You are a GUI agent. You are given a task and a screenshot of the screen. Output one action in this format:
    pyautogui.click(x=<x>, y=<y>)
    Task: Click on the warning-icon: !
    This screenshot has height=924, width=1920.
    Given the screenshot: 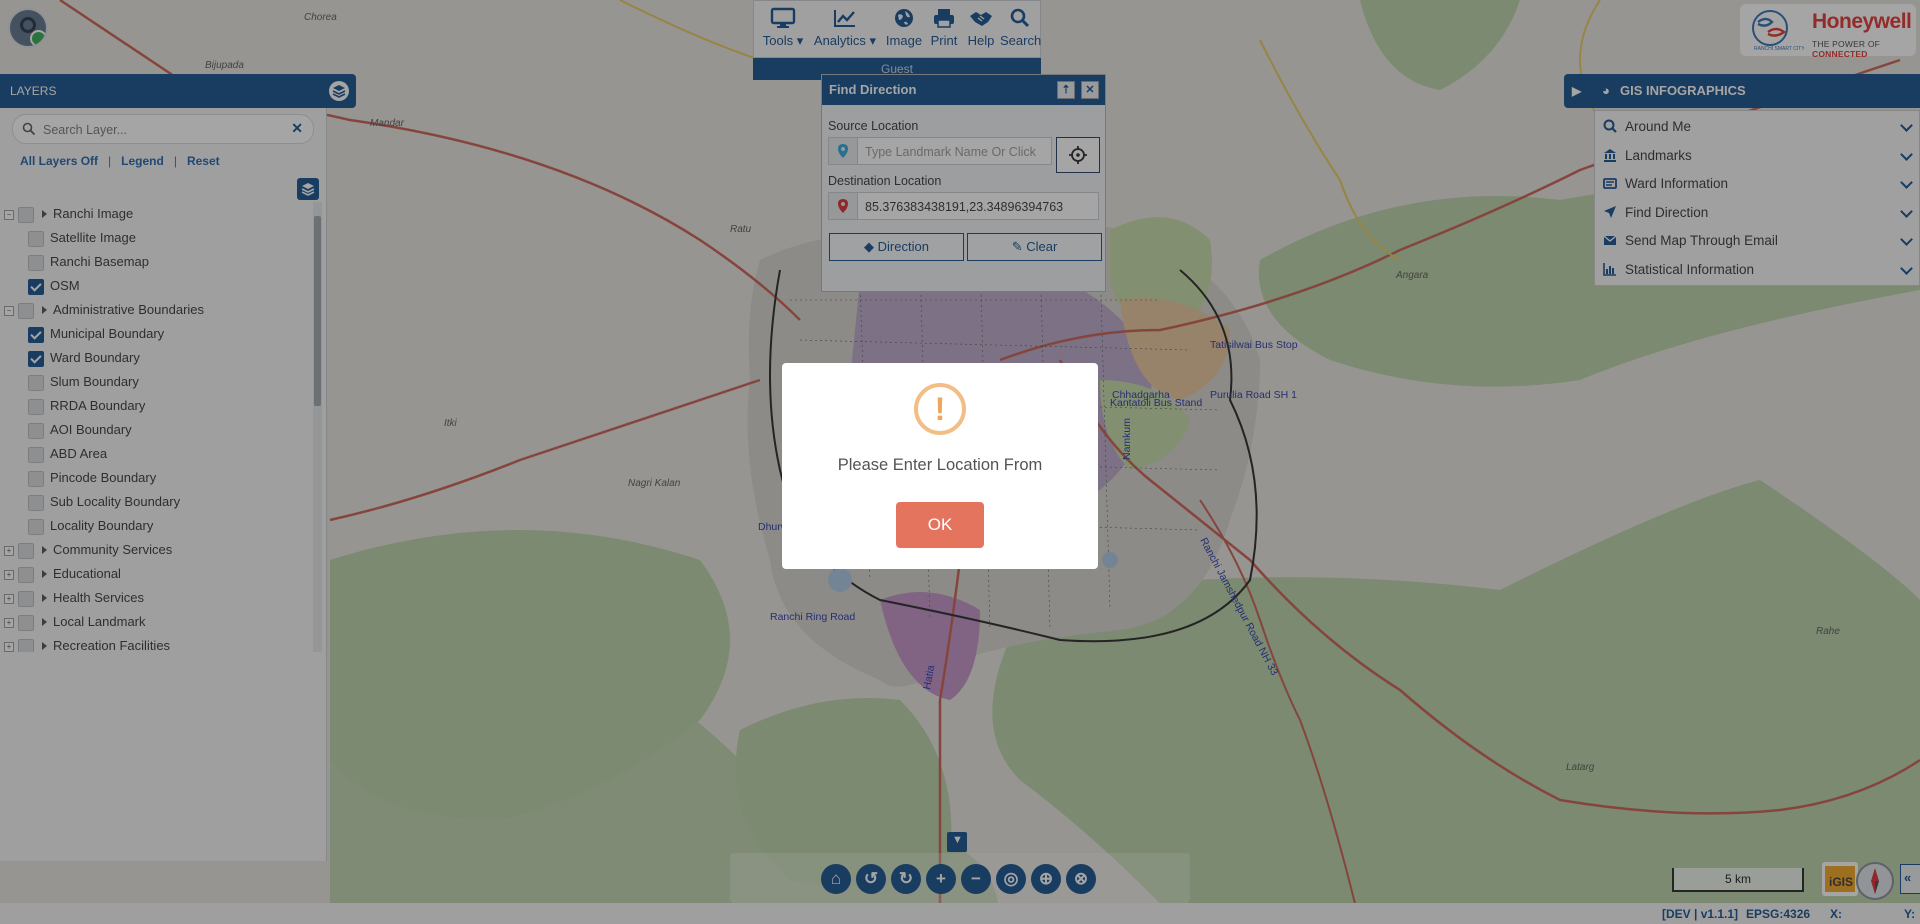 What is the action you would take?
    pyautogui.click(x=940, y=409)
    